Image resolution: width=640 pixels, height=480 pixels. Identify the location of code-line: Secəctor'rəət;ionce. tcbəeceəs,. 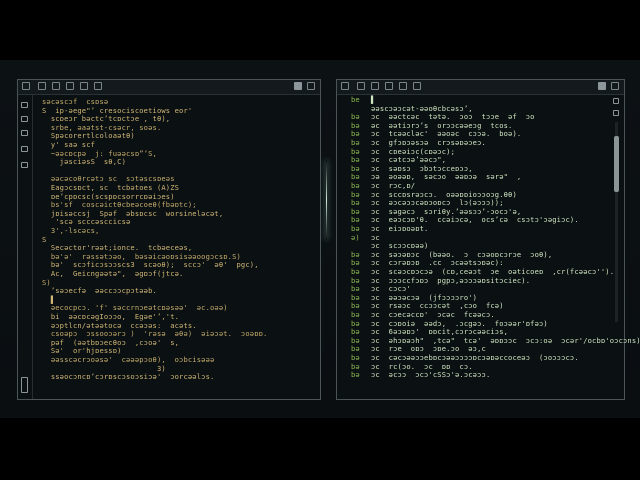
(117, 248).